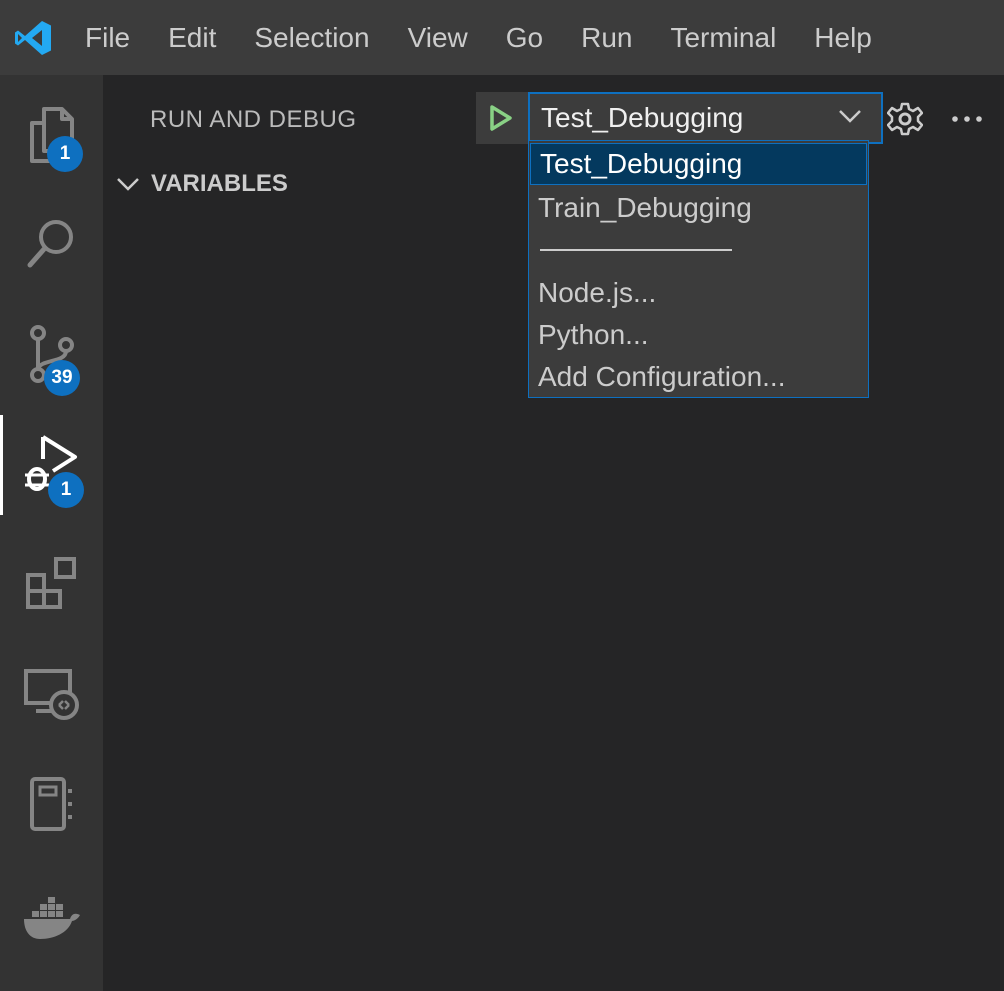 This screenshot has width=1004, height=991. What do you see at coordinates (438, 37) in the screenshot?
I see `menu-view: View` at bounding box center [438, 37].